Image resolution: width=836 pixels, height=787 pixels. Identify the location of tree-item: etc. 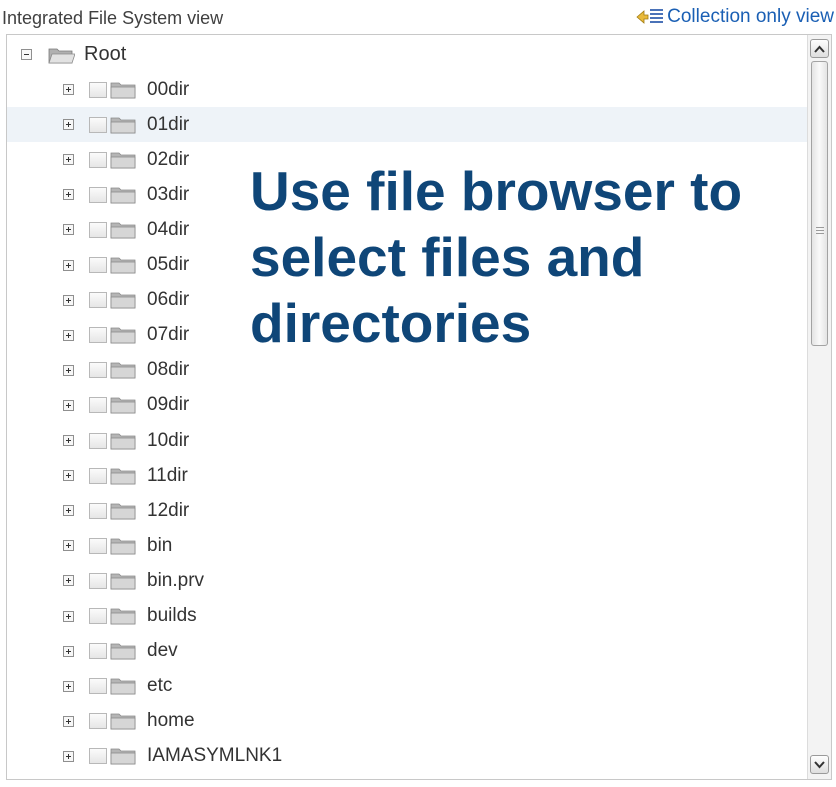
(407, 686).